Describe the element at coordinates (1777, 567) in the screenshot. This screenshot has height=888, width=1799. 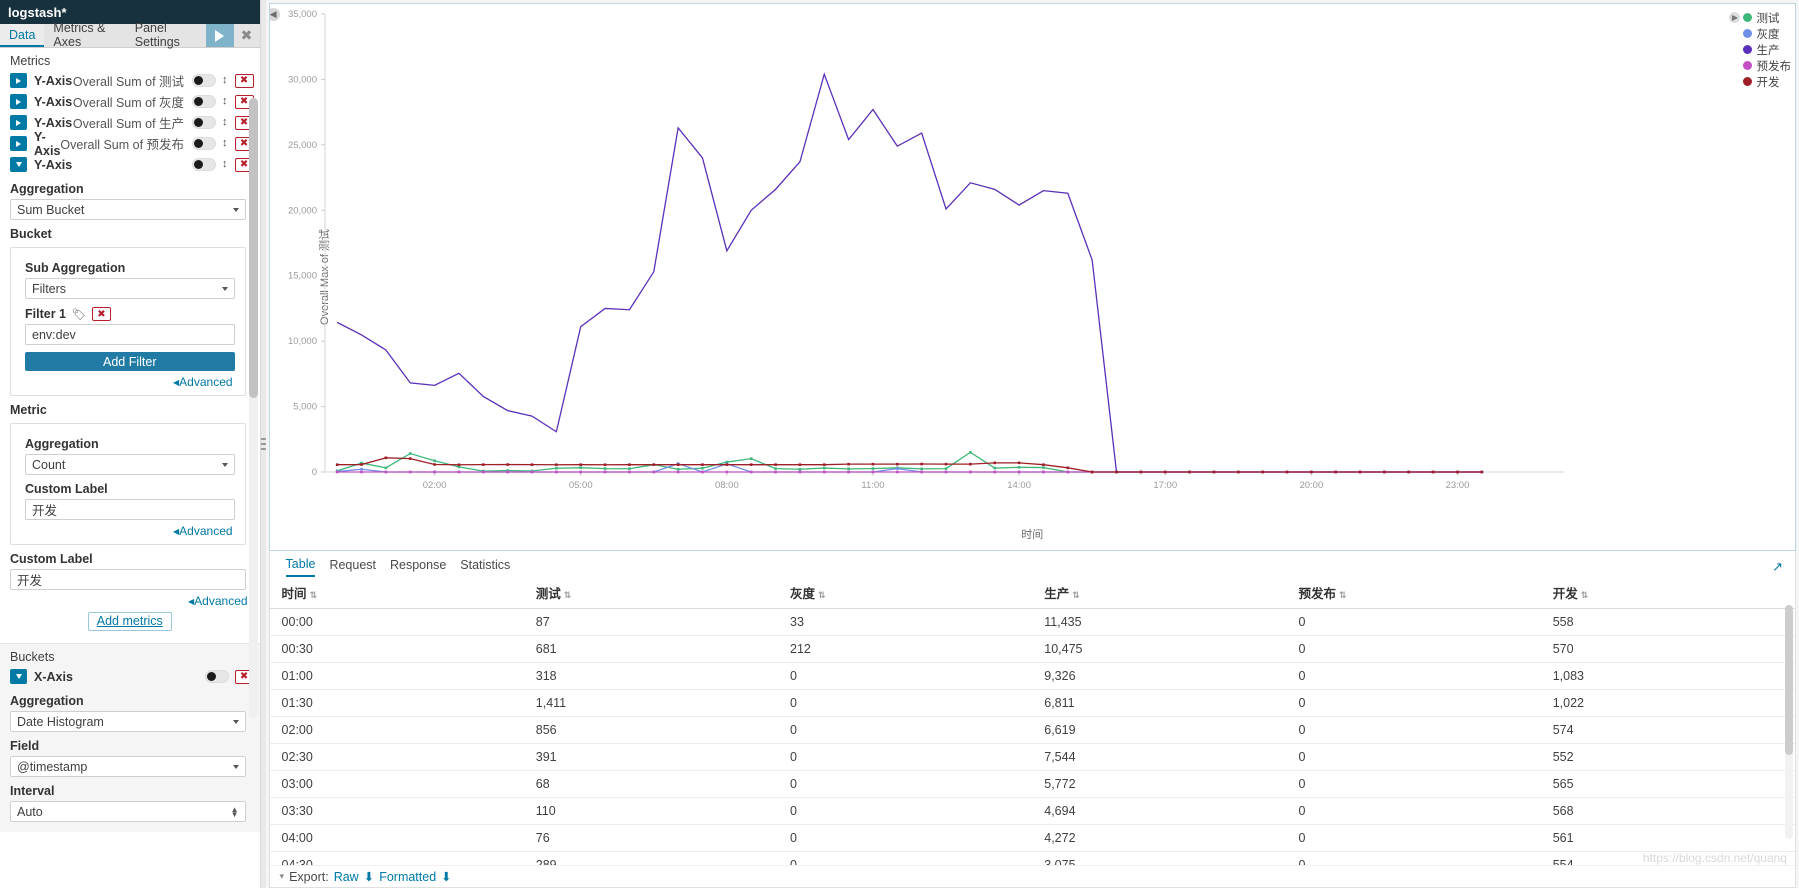
I see `expand-panel-icon: ↗` at that location.